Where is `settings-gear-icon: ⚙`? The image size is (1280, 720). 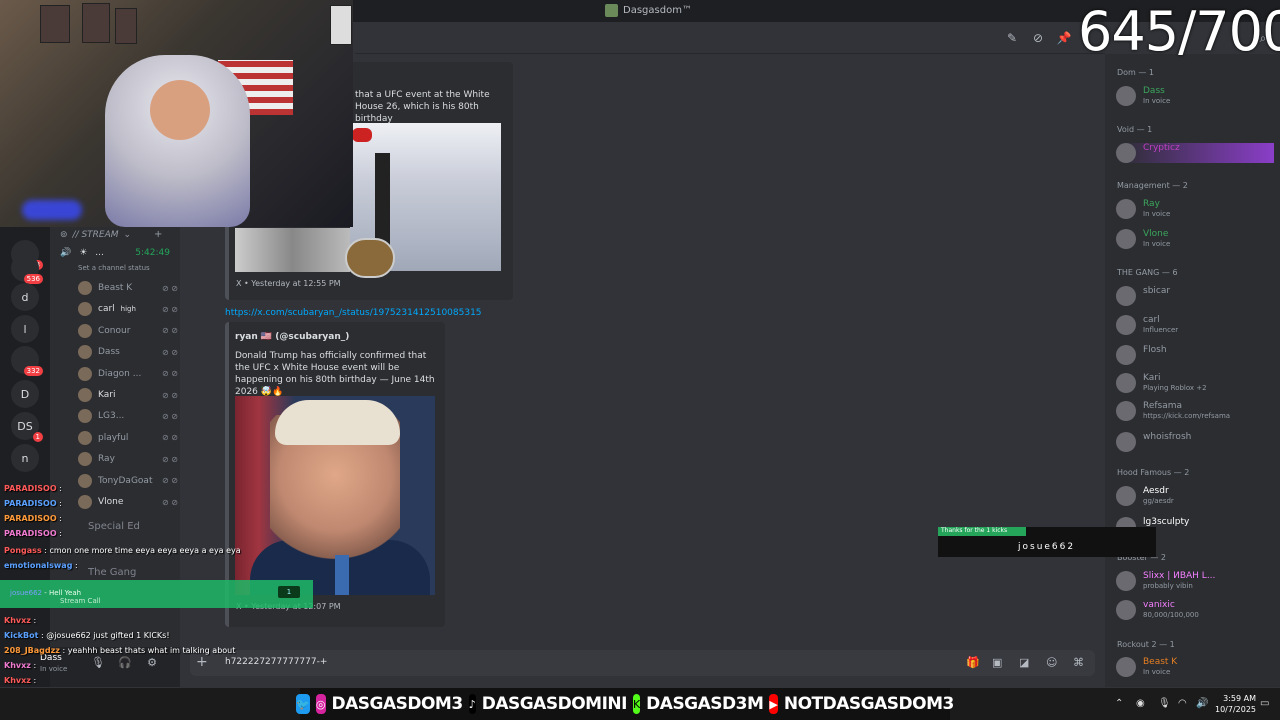
settings-gear-icon: ⚙ is located at coordinates (152, 662).